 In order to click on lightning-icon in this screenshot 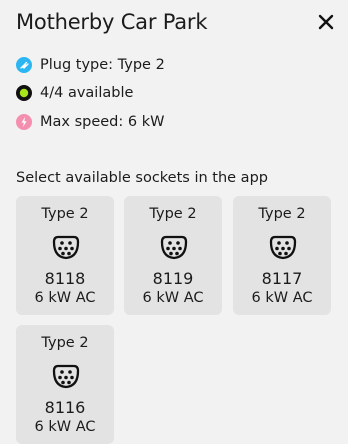, I will do `click(24, 122)`.